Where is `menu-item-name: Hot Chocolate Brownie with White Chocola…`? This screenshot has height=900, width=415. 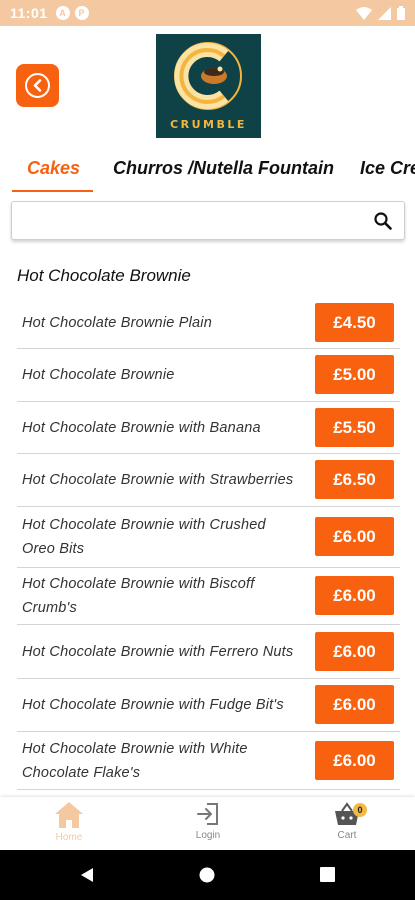 menu-item-name: Hot Chocolate Brownie with White Chocola… is located at coordinates (135, 760).